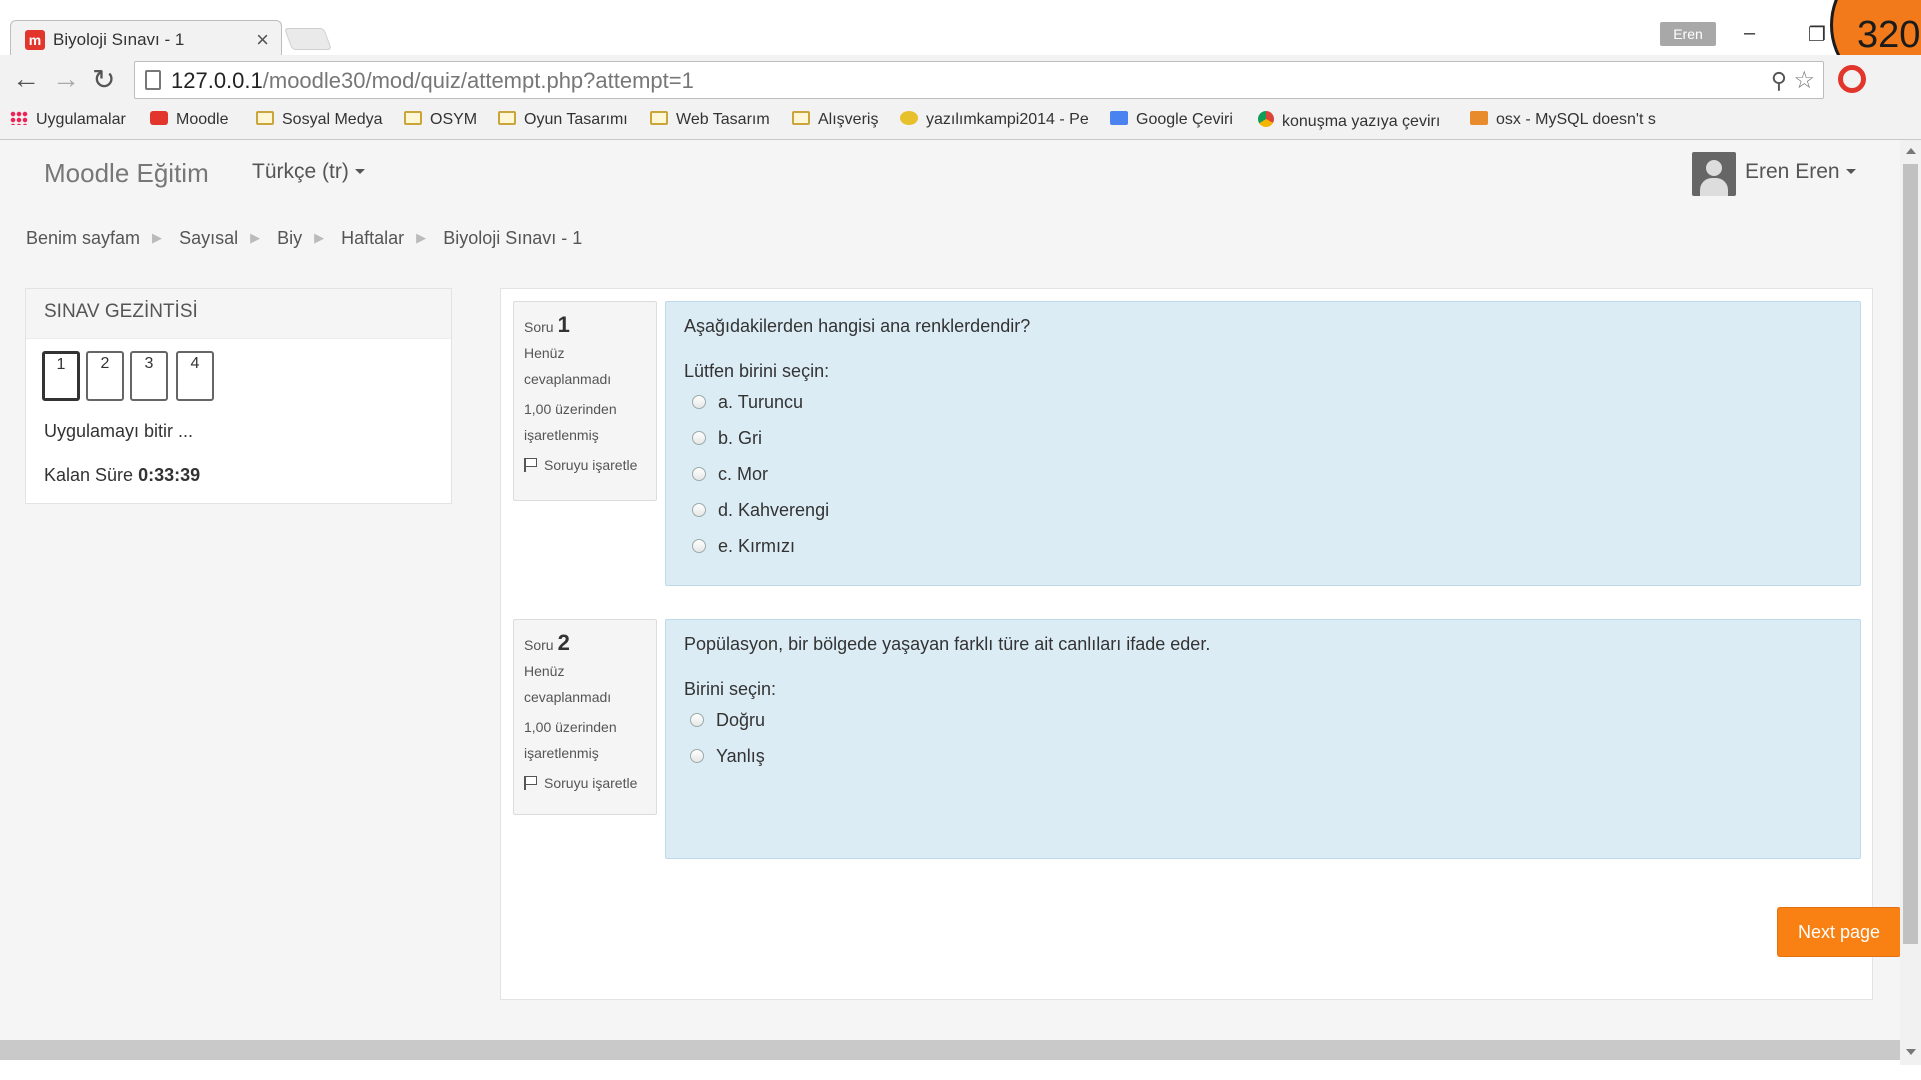 The height and width of the screenshot is (1080, 1921). I want to click on answer-option: b. Gri, so click(1263, 438).